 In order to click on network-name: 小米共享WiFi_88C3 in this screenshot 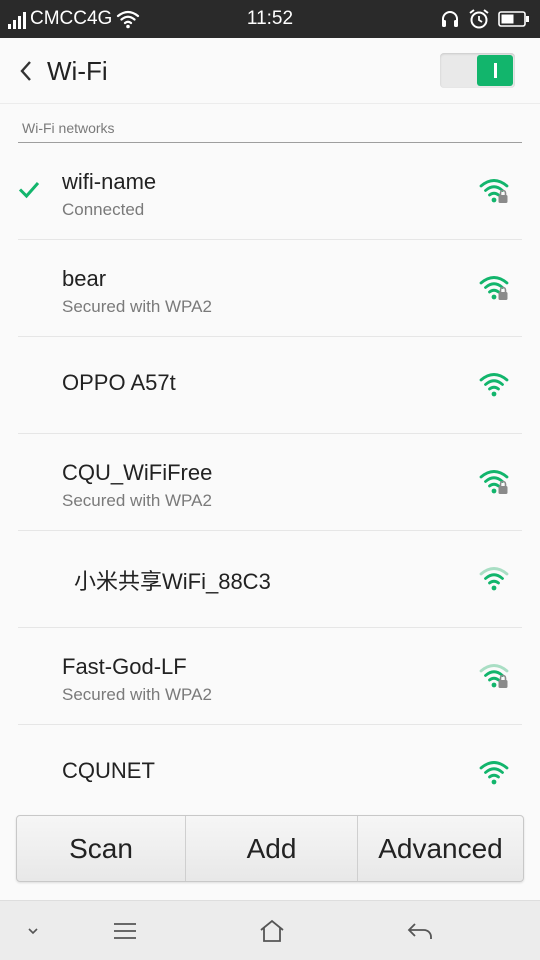, I will do `click(172, 581)`.